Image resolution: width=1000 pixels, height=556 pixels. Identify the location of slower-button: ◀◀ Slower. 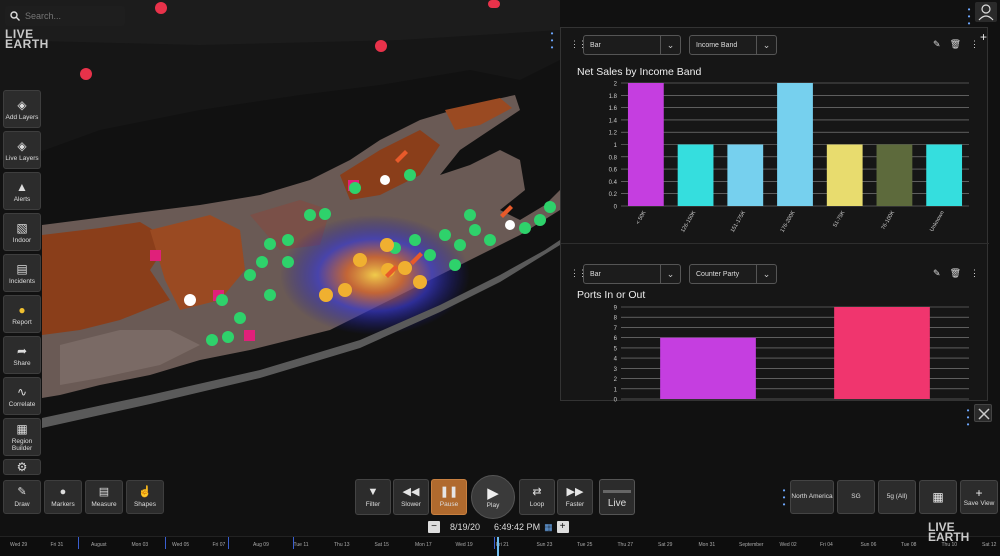
(411, 497).